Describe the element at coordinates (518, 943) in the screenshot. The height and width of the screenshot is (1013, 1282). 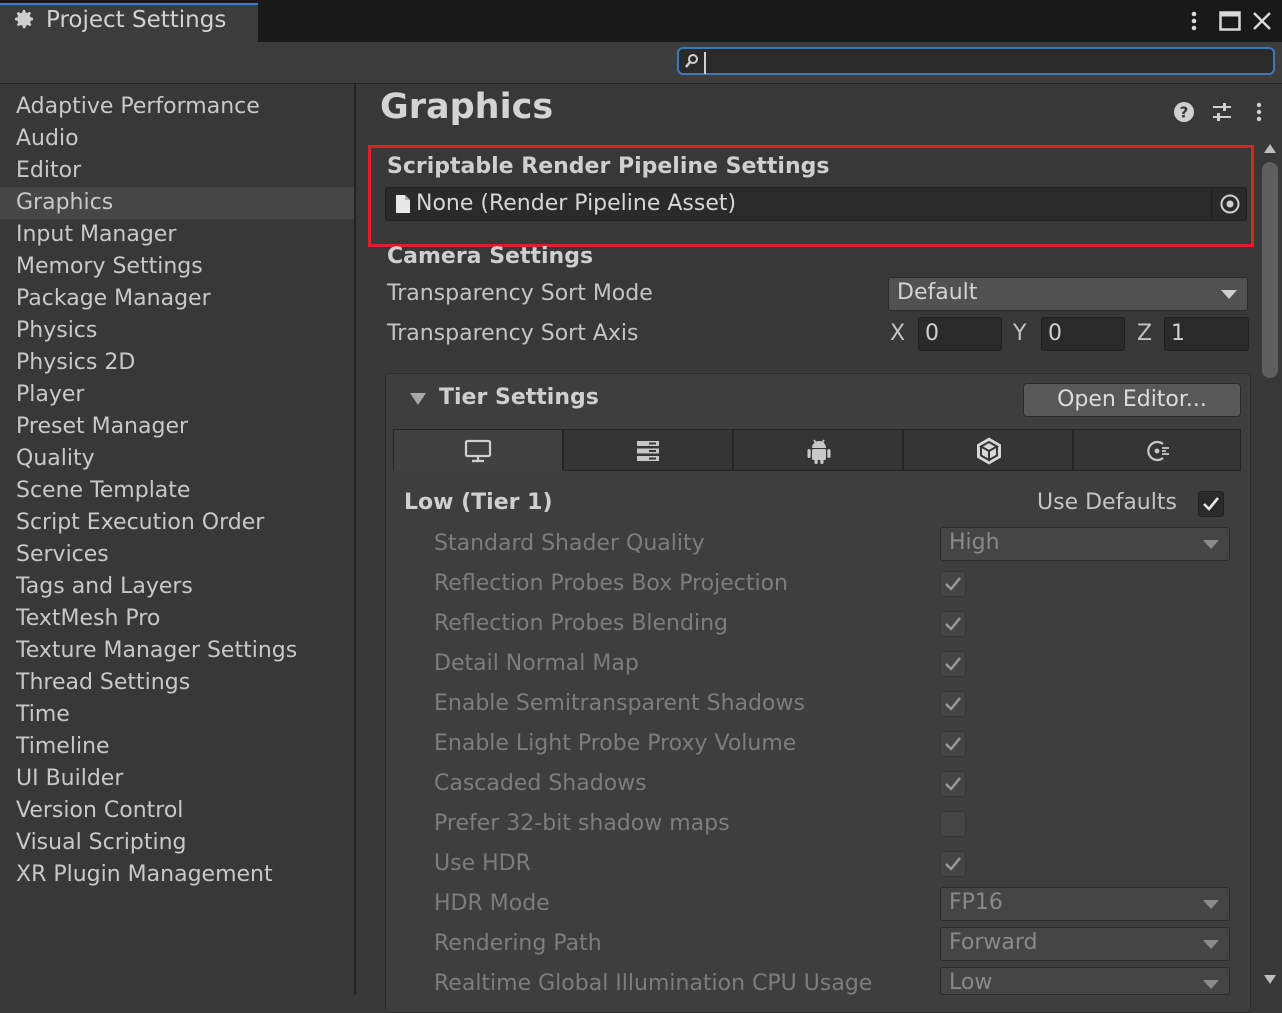
I see `setting-label: Rendering Path` at that location.